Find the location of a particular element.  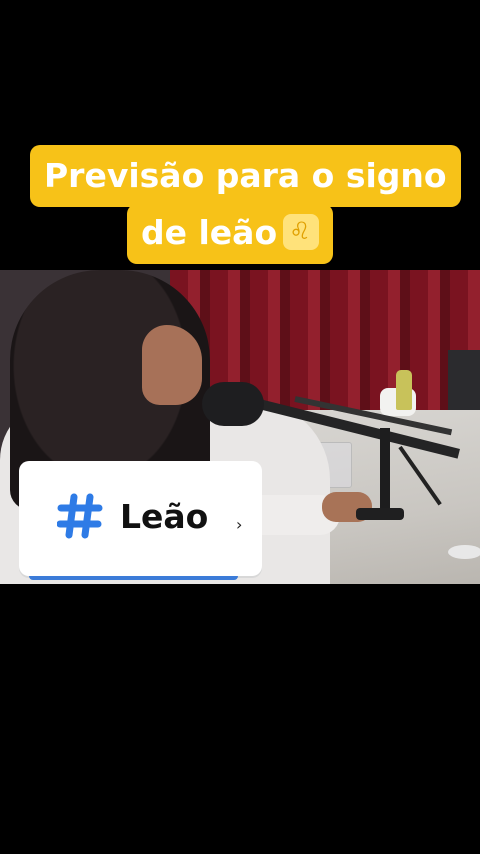

hashtag-icon is located at coordinates (80, 516).